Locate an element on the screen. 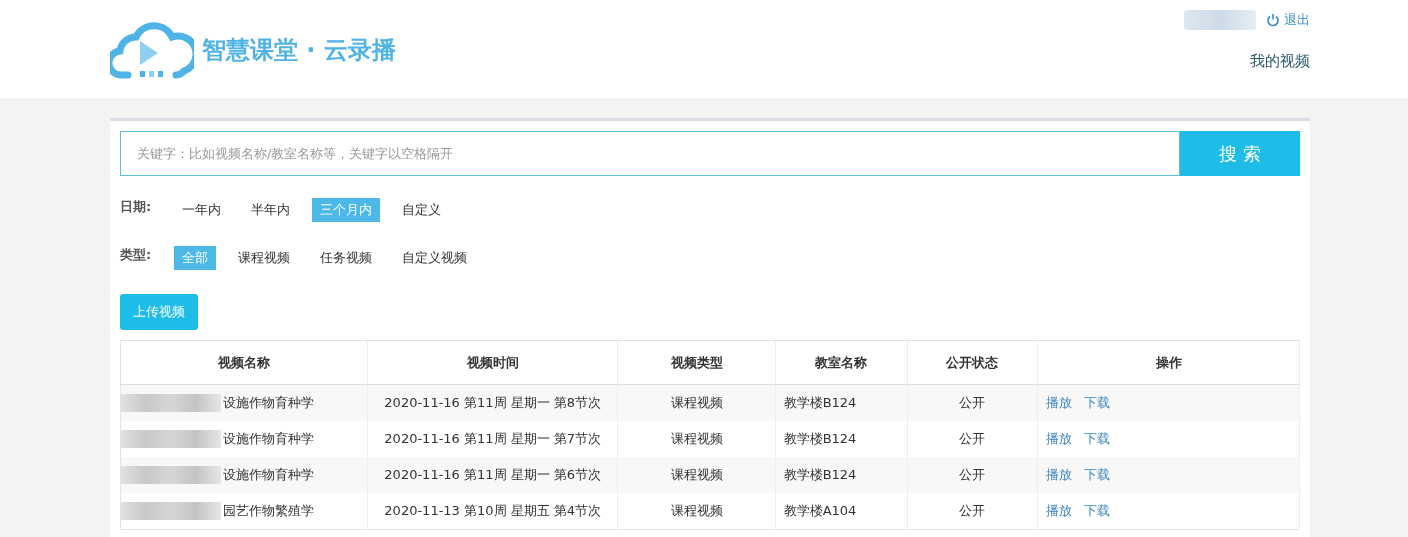 The width and height of the screenshot is (1408, 537). my-videos-link: 我的视频 is located at coordinates (1280, 61).